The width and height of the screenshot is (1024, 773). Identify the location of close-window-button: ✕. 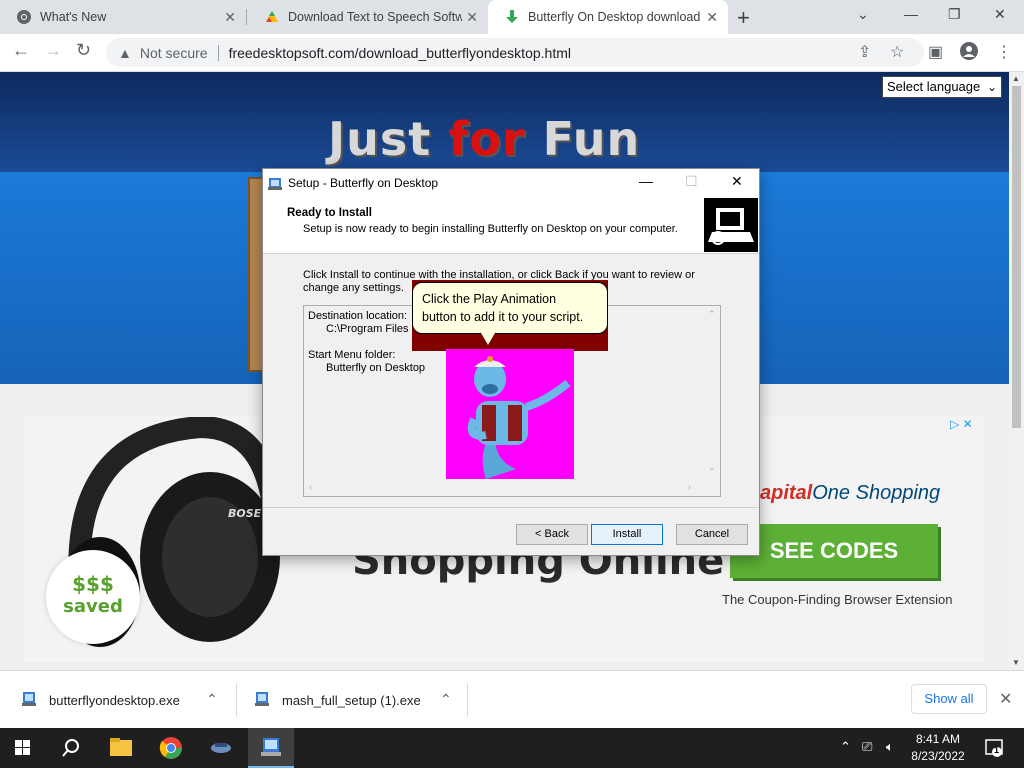
(1000, 14).